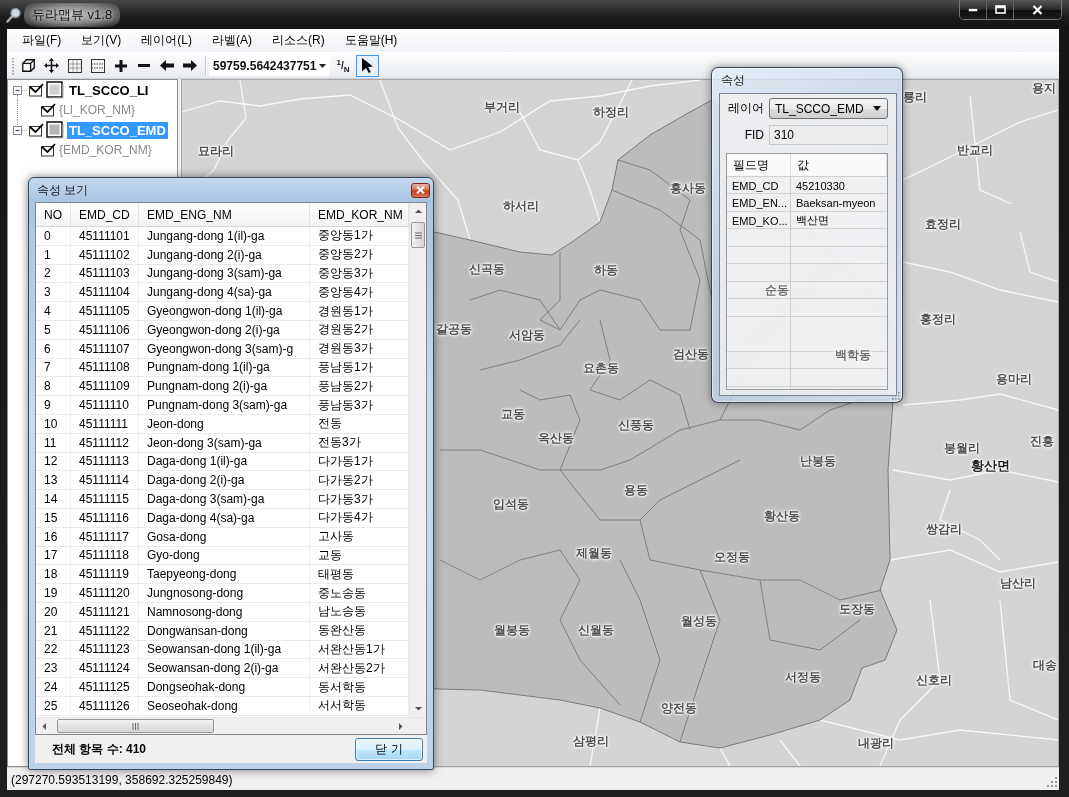 The height and width of the screenshot is (797, 1069). I want to click on map-place-label: 서정동, so click(803, 677).